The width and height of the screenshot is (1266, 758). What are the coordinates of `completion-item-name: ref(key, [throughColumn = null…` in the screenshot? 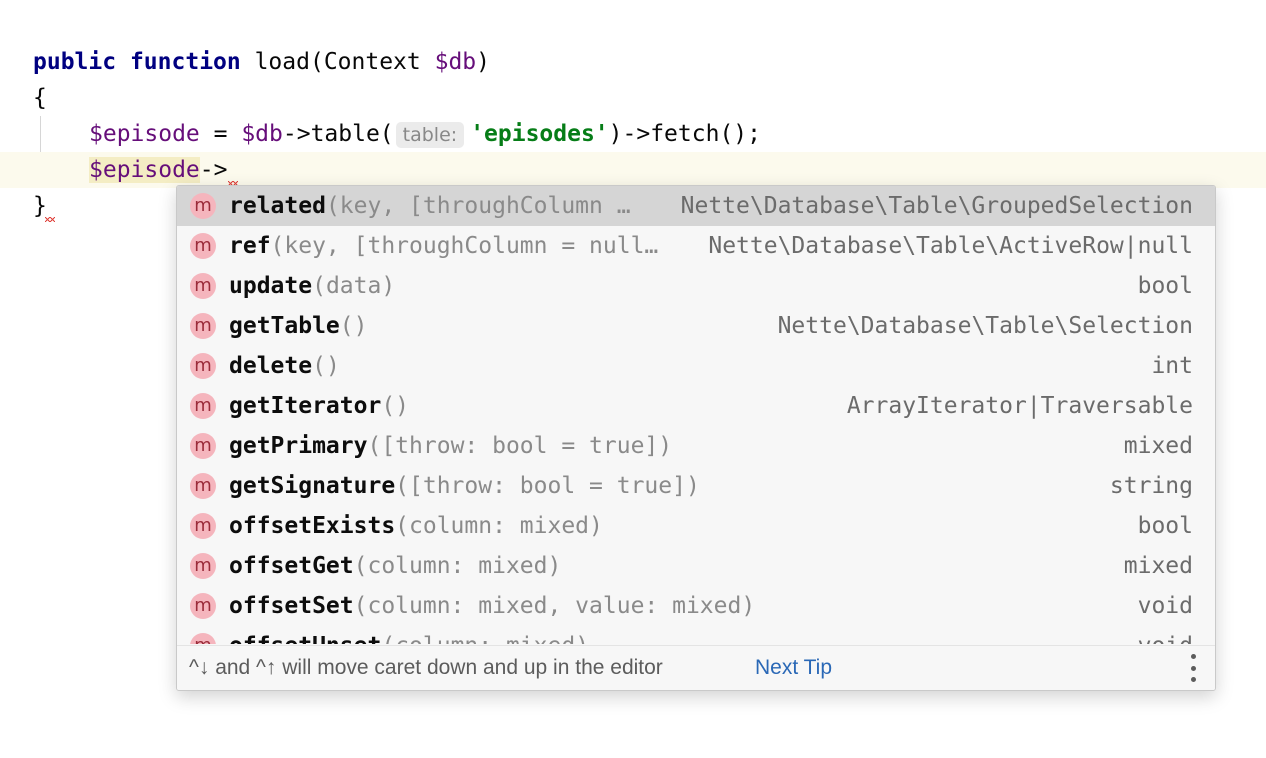 It's located at (443, 246).